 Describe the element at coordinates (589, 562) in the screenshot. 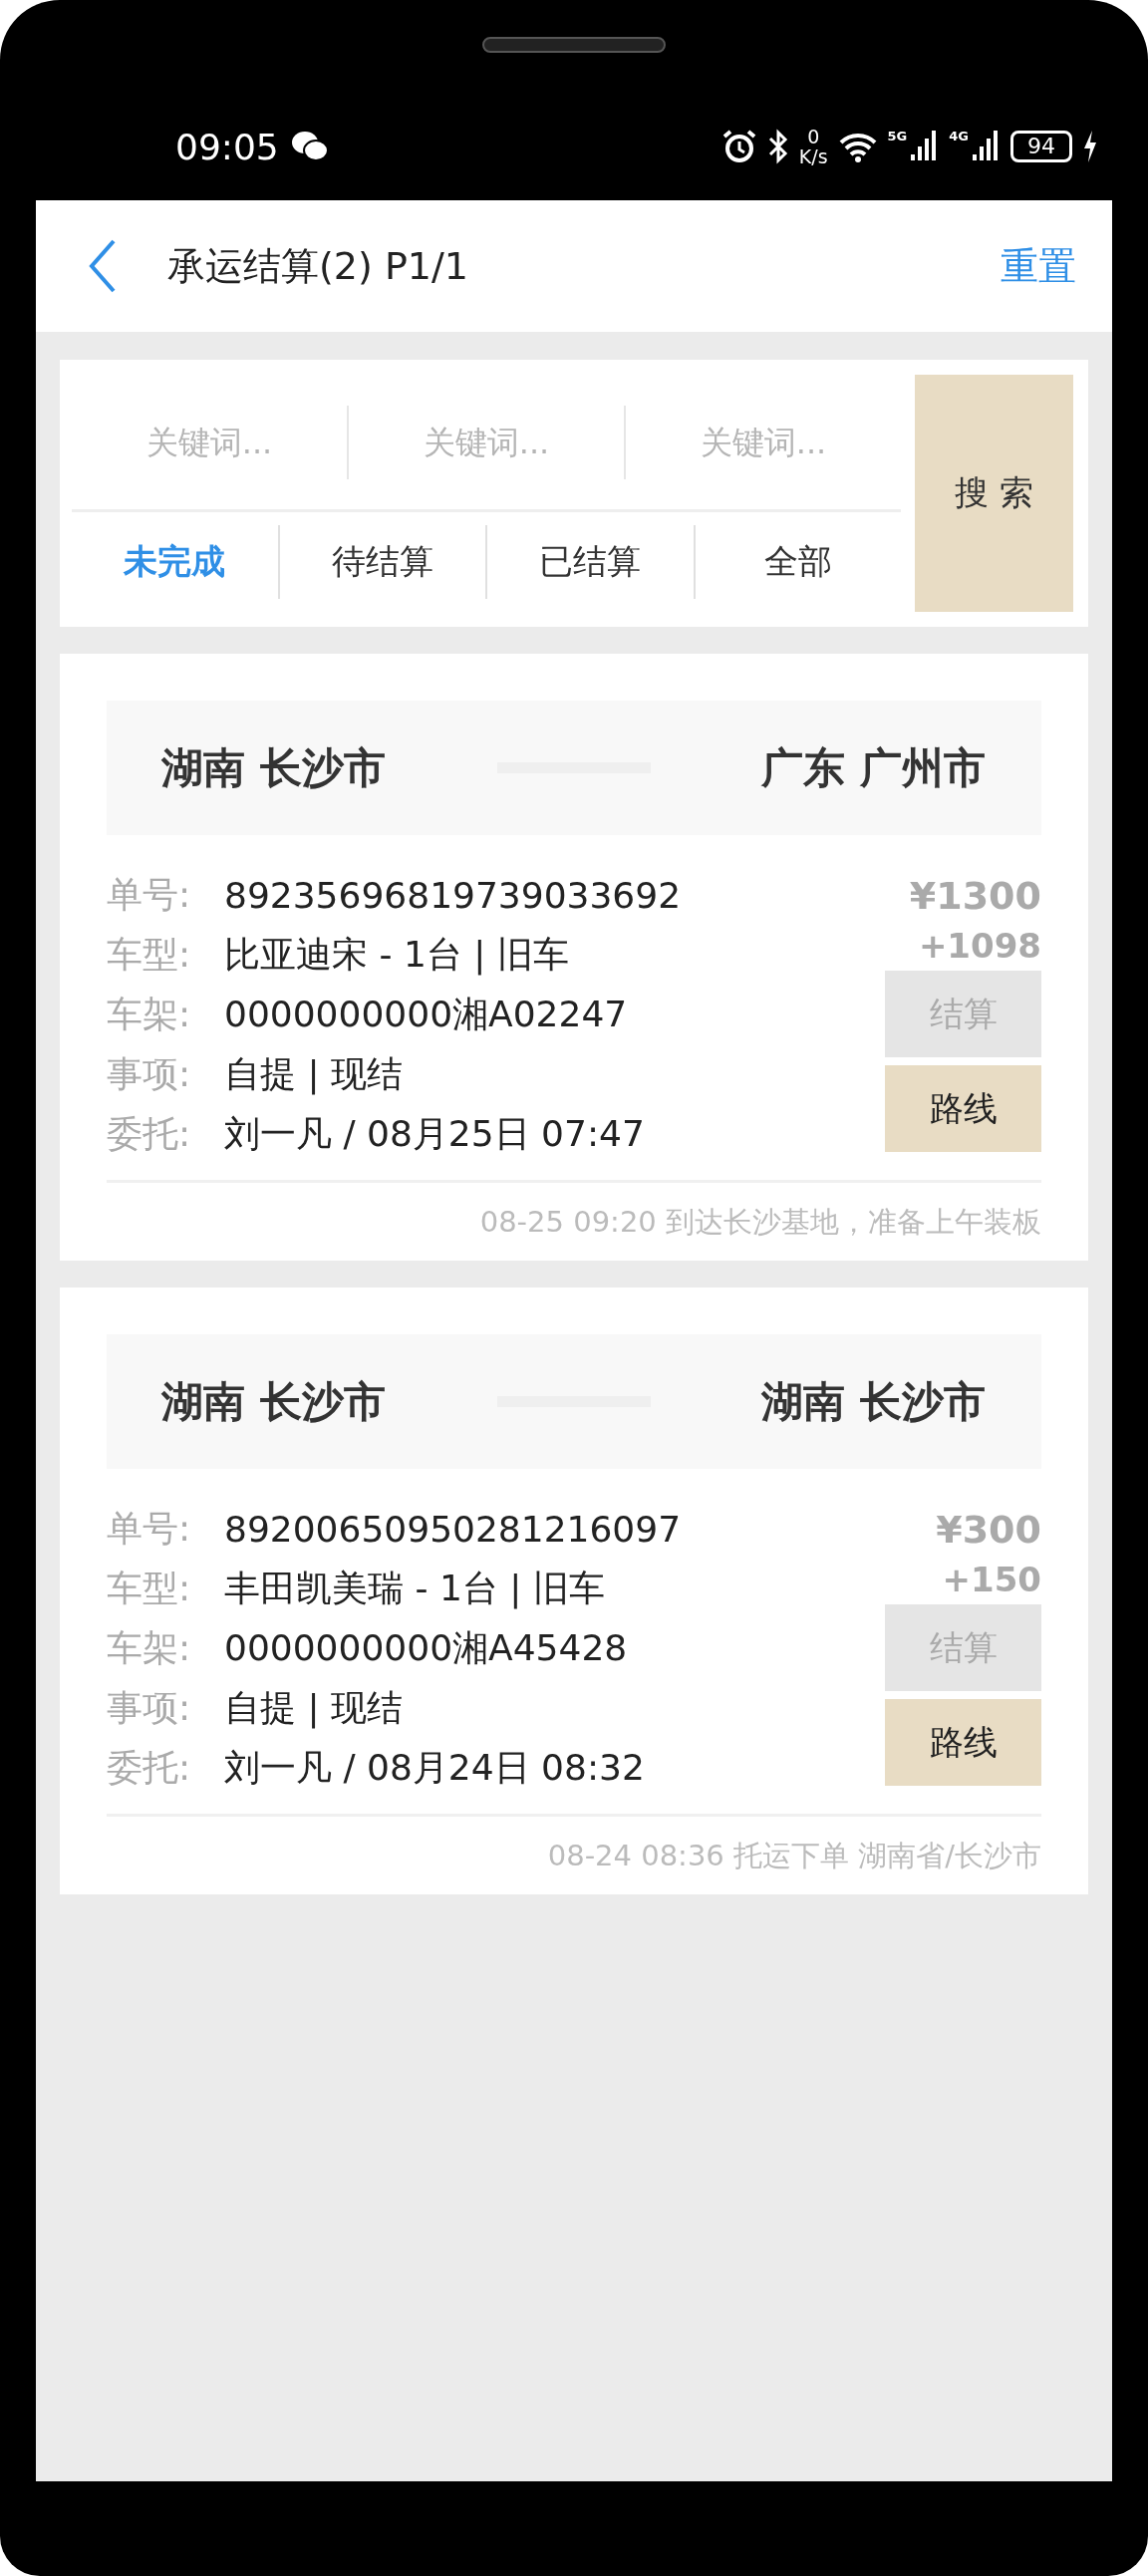

I see `filter-tab: 已结算` at that location.